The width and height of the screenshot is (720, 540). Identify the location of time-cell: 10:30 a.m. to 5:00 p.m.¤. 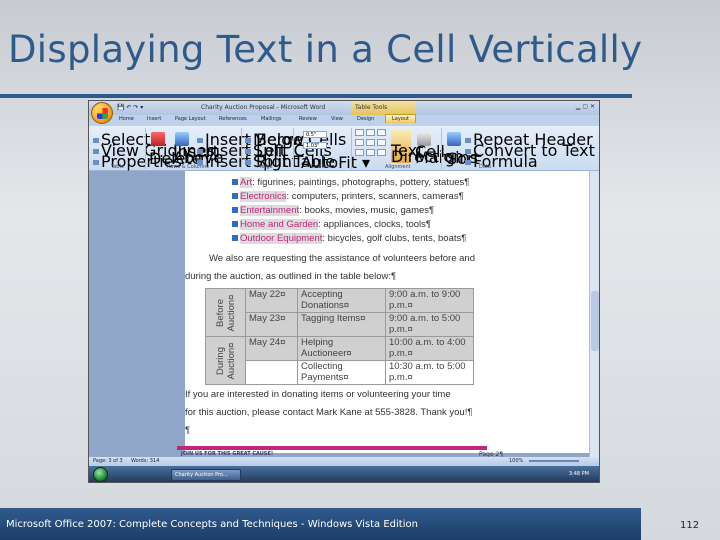
(429, 372).